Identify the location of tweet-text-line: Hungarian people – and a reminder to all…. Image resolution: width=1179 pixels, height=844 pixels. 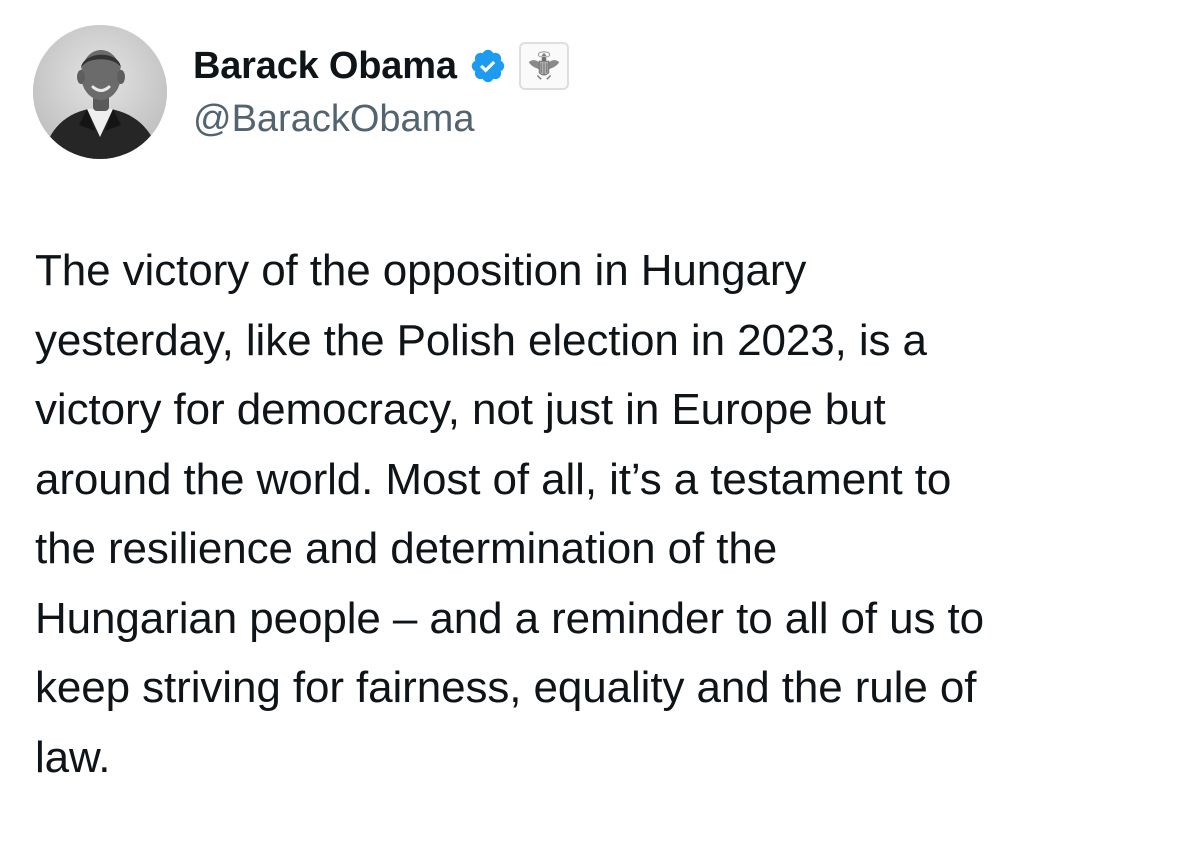
(510, 618).